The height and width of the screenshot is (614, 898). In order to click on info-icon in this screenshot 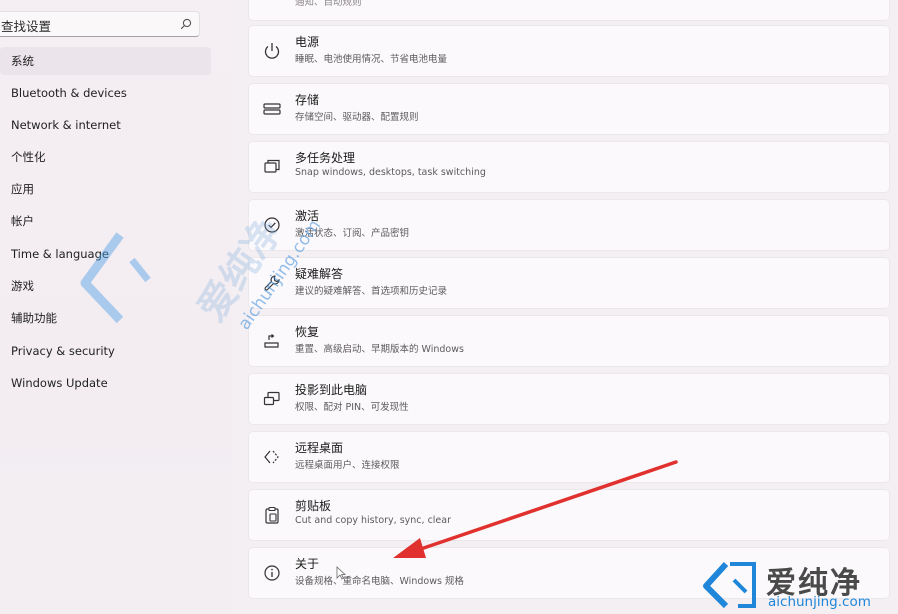, I will do `click(272, 573)`.